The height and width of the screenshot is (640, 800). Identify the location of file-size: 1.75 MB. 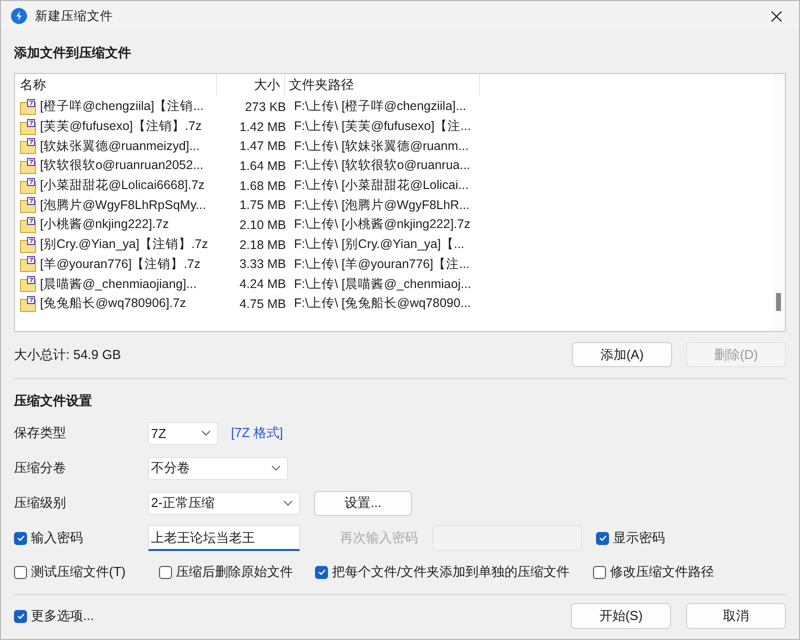
(262, 205).